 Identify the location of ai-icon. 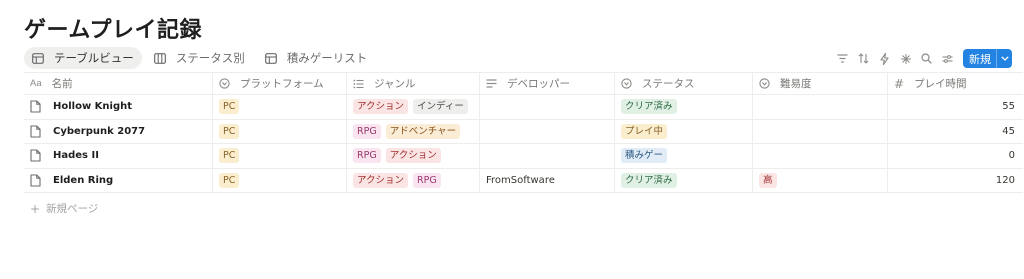
(905, 58).